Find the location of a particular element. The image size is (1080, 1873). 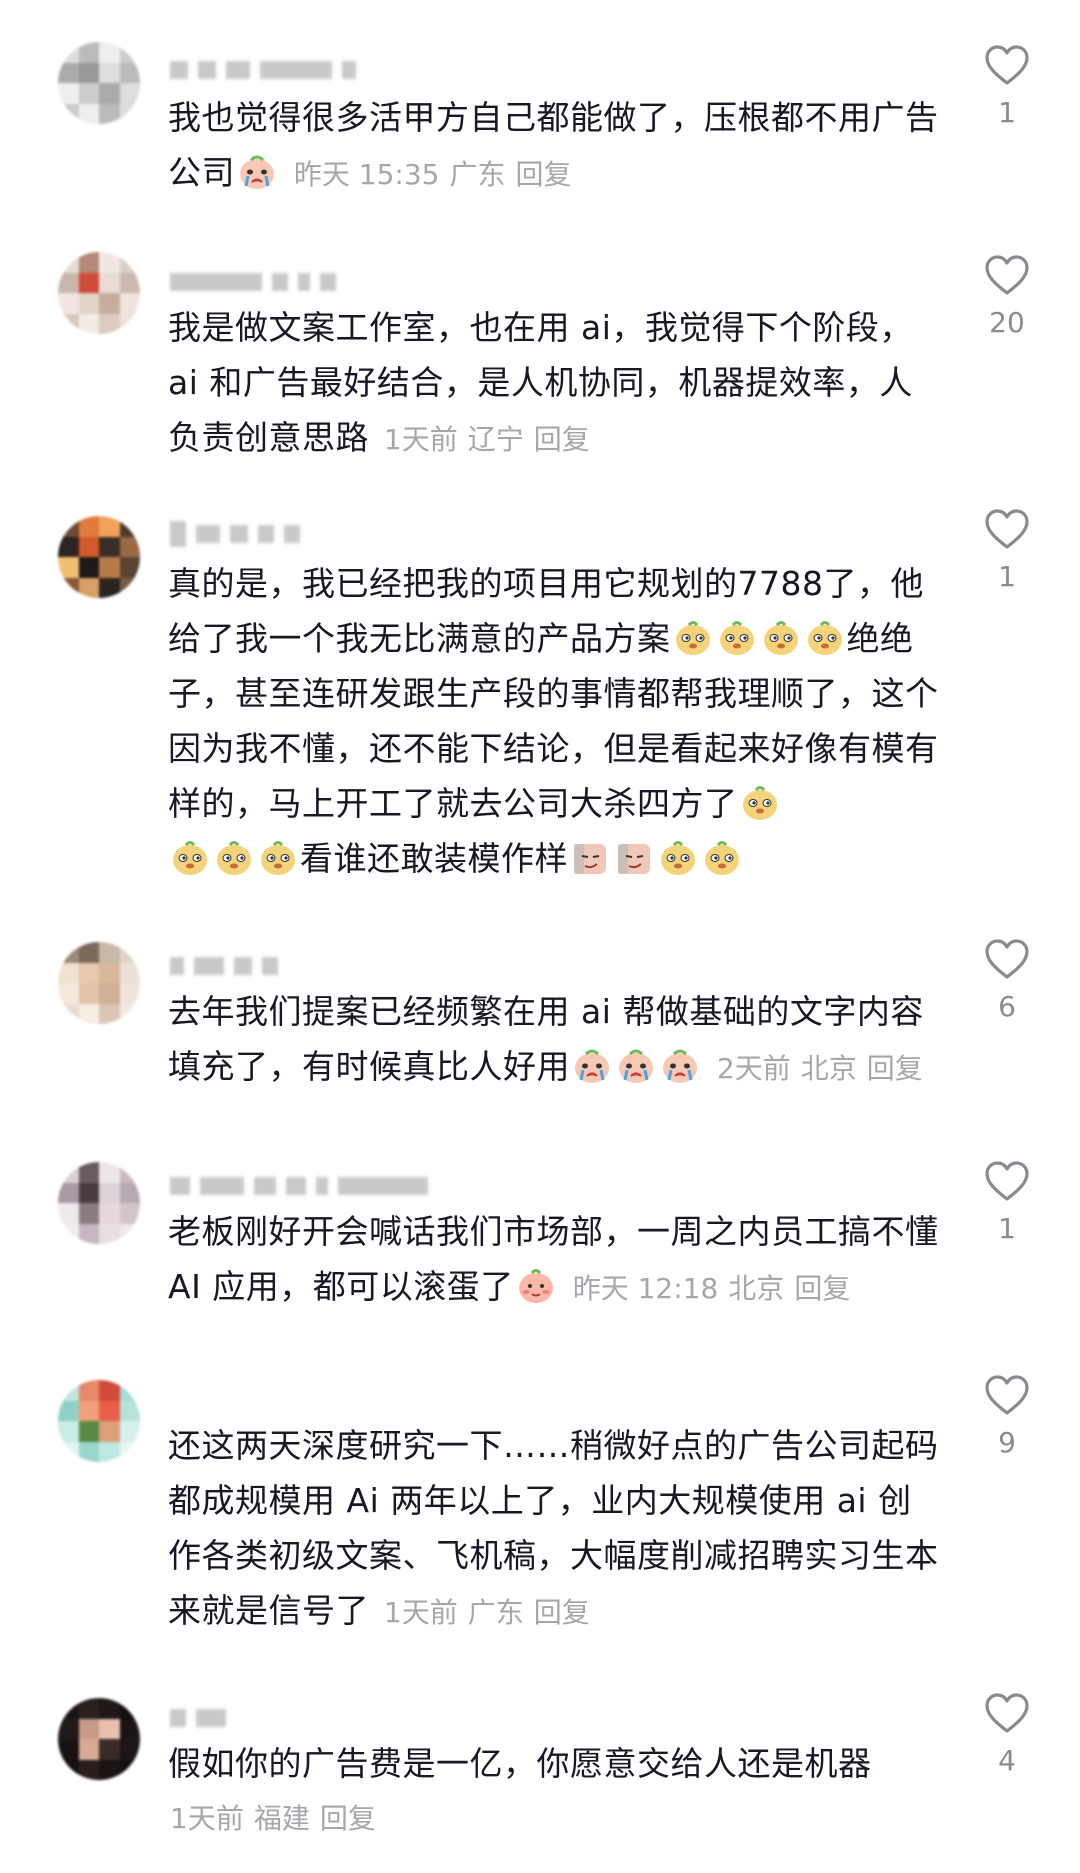

like-count: 9 is located at coordinates (1007, 1442).